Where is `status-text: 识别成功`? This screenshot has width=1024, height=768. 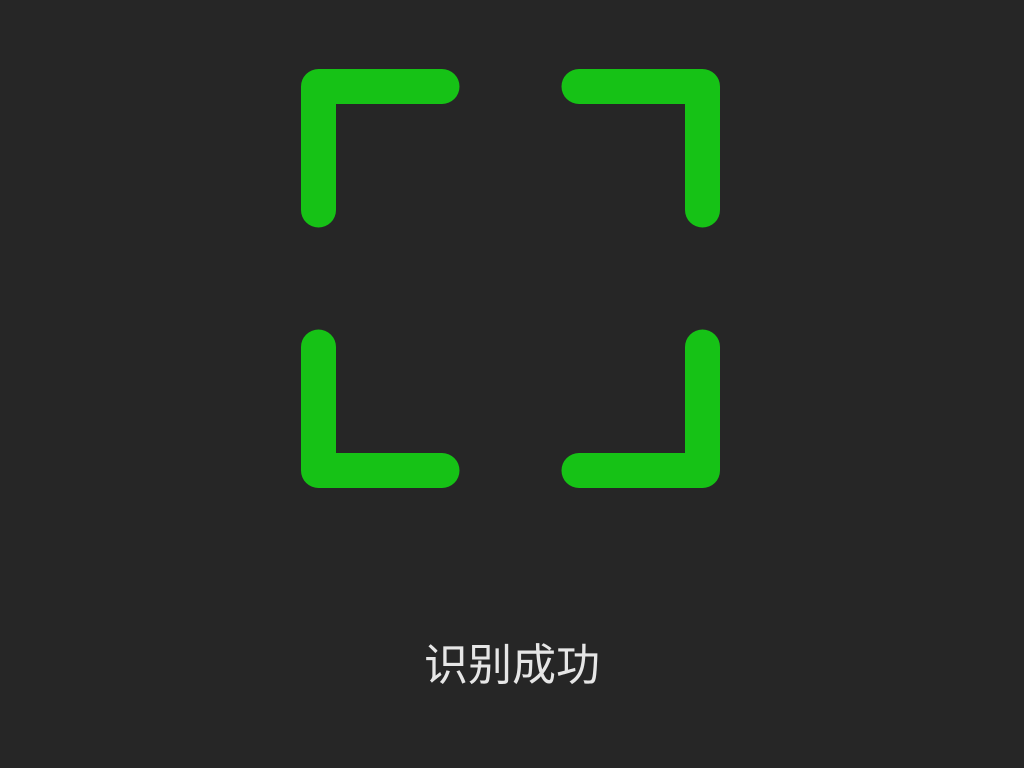 status-text: 识别成功 is located at coordinates (512, 665).